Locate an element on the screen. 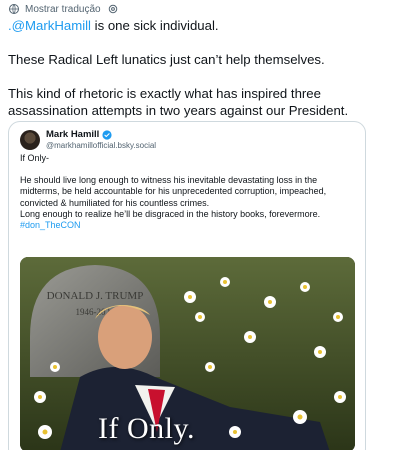  post-line-1: .@MarkHamill is one sick individual. is located at coordinates (200, 25).